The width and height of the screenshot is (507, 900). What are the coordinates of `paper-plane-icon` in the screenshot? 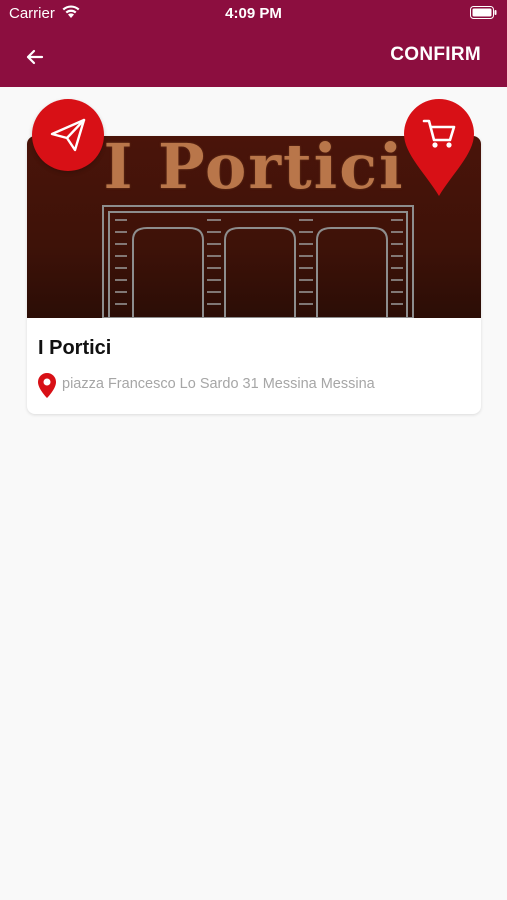 It's located at (68, 135).